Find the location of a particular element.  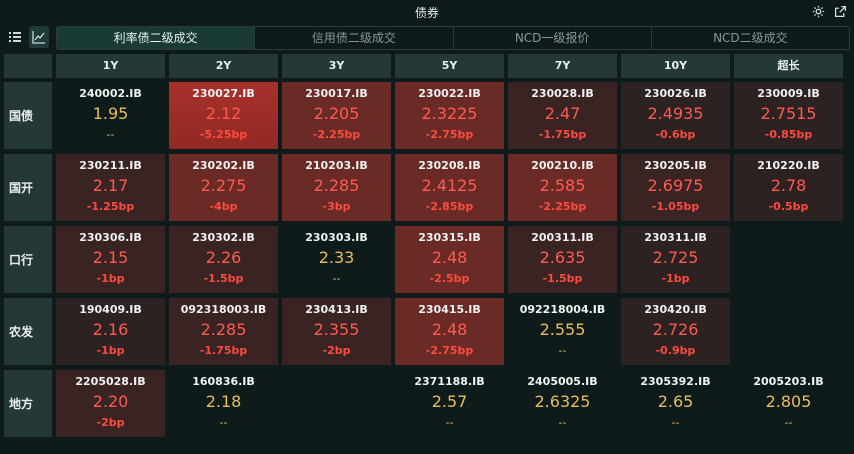

bond-code: 2371188.IB is located at coordinates (449, 381).